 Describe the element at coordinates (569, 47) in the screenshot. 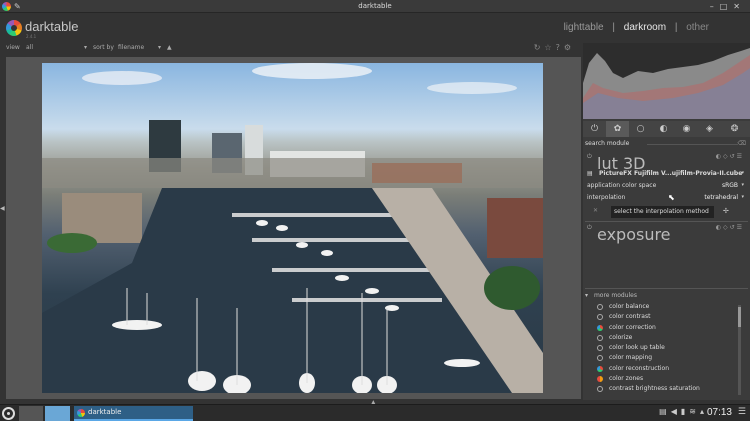

I see `gear-icon: ⚙` at that location.